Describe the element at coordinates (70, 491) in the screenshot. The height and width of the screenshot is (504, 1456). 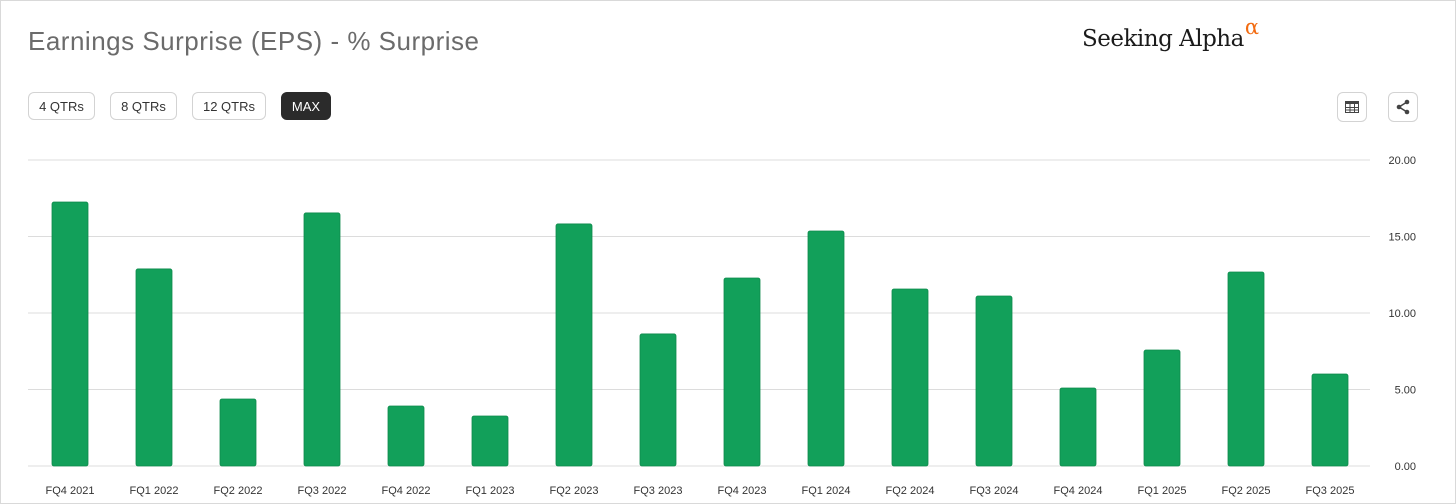
I see `x-tick-label: FQ4 2021` at that location.